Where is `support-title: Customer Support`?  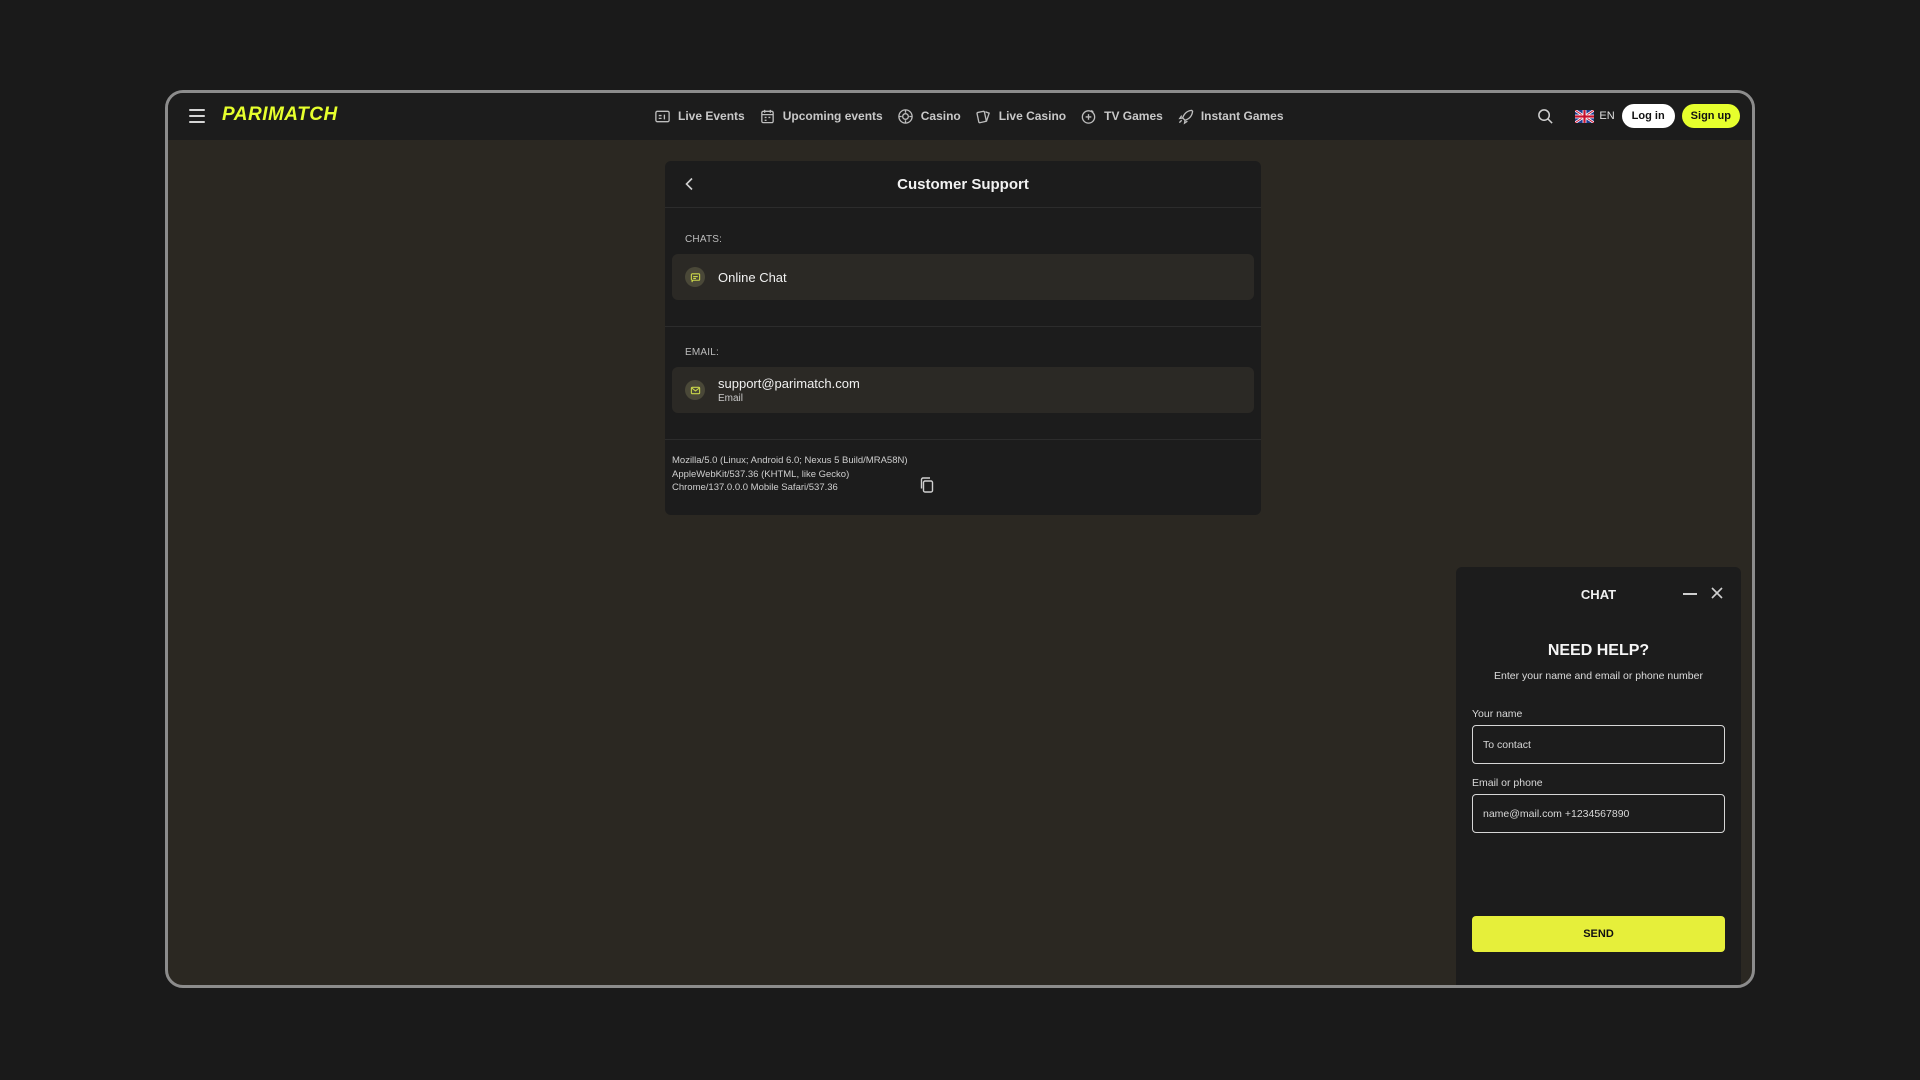
support-title: Customer Support is located at coordinates (963, 184).